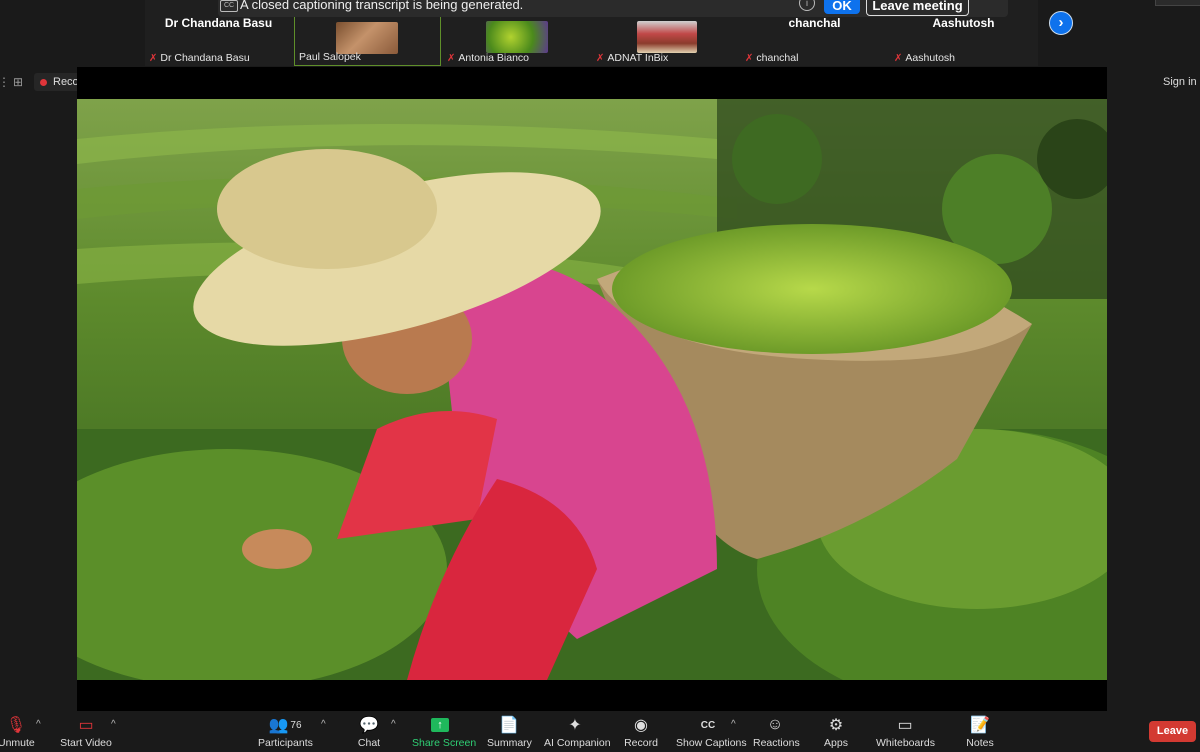 The width and height of the screenshot is (1200, 752). What do you see at coordinates (113, 724) in the screenshot?
I see `video-options-chevron-icon: ^` at bounding box center [113, 724].